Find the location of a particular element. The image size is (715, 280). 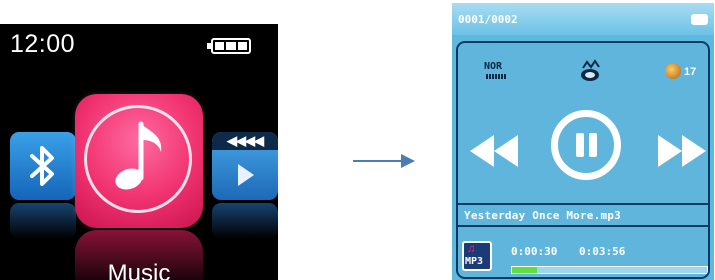

pause-icon-bar is located at coordinates (593, 145).